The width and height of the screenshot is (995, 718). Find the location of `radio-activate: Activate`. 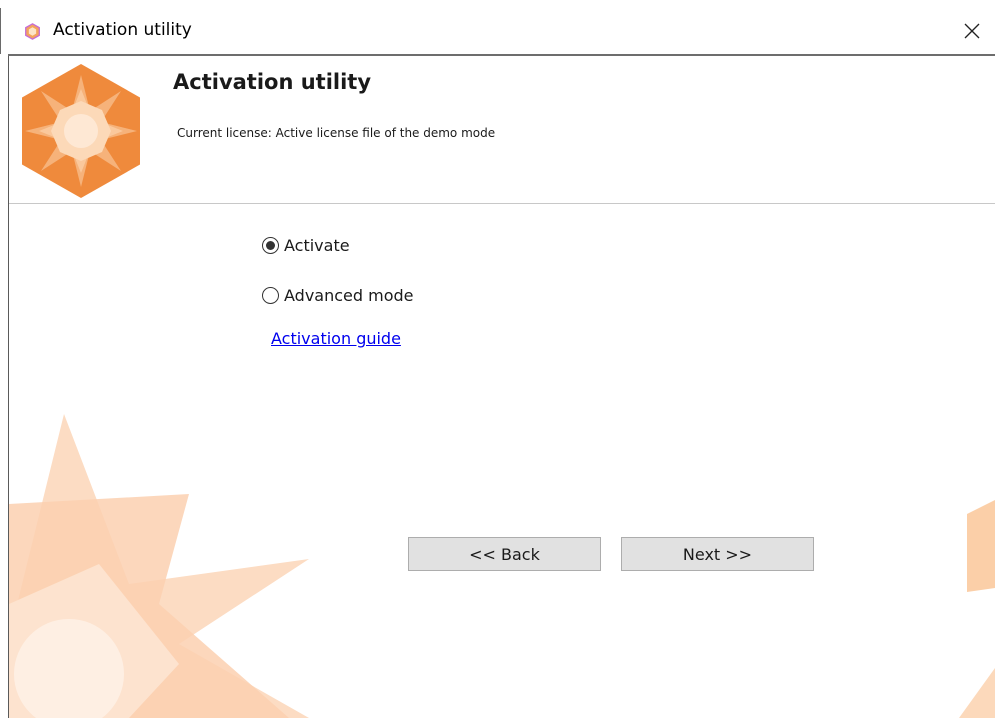

radio-activate: Activate is located at coordinates (306, 245).